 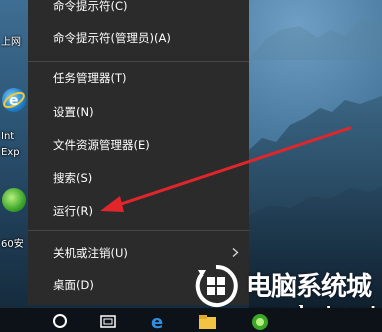 I want to click on file-explorer-icon, so click(x=208, y=320).